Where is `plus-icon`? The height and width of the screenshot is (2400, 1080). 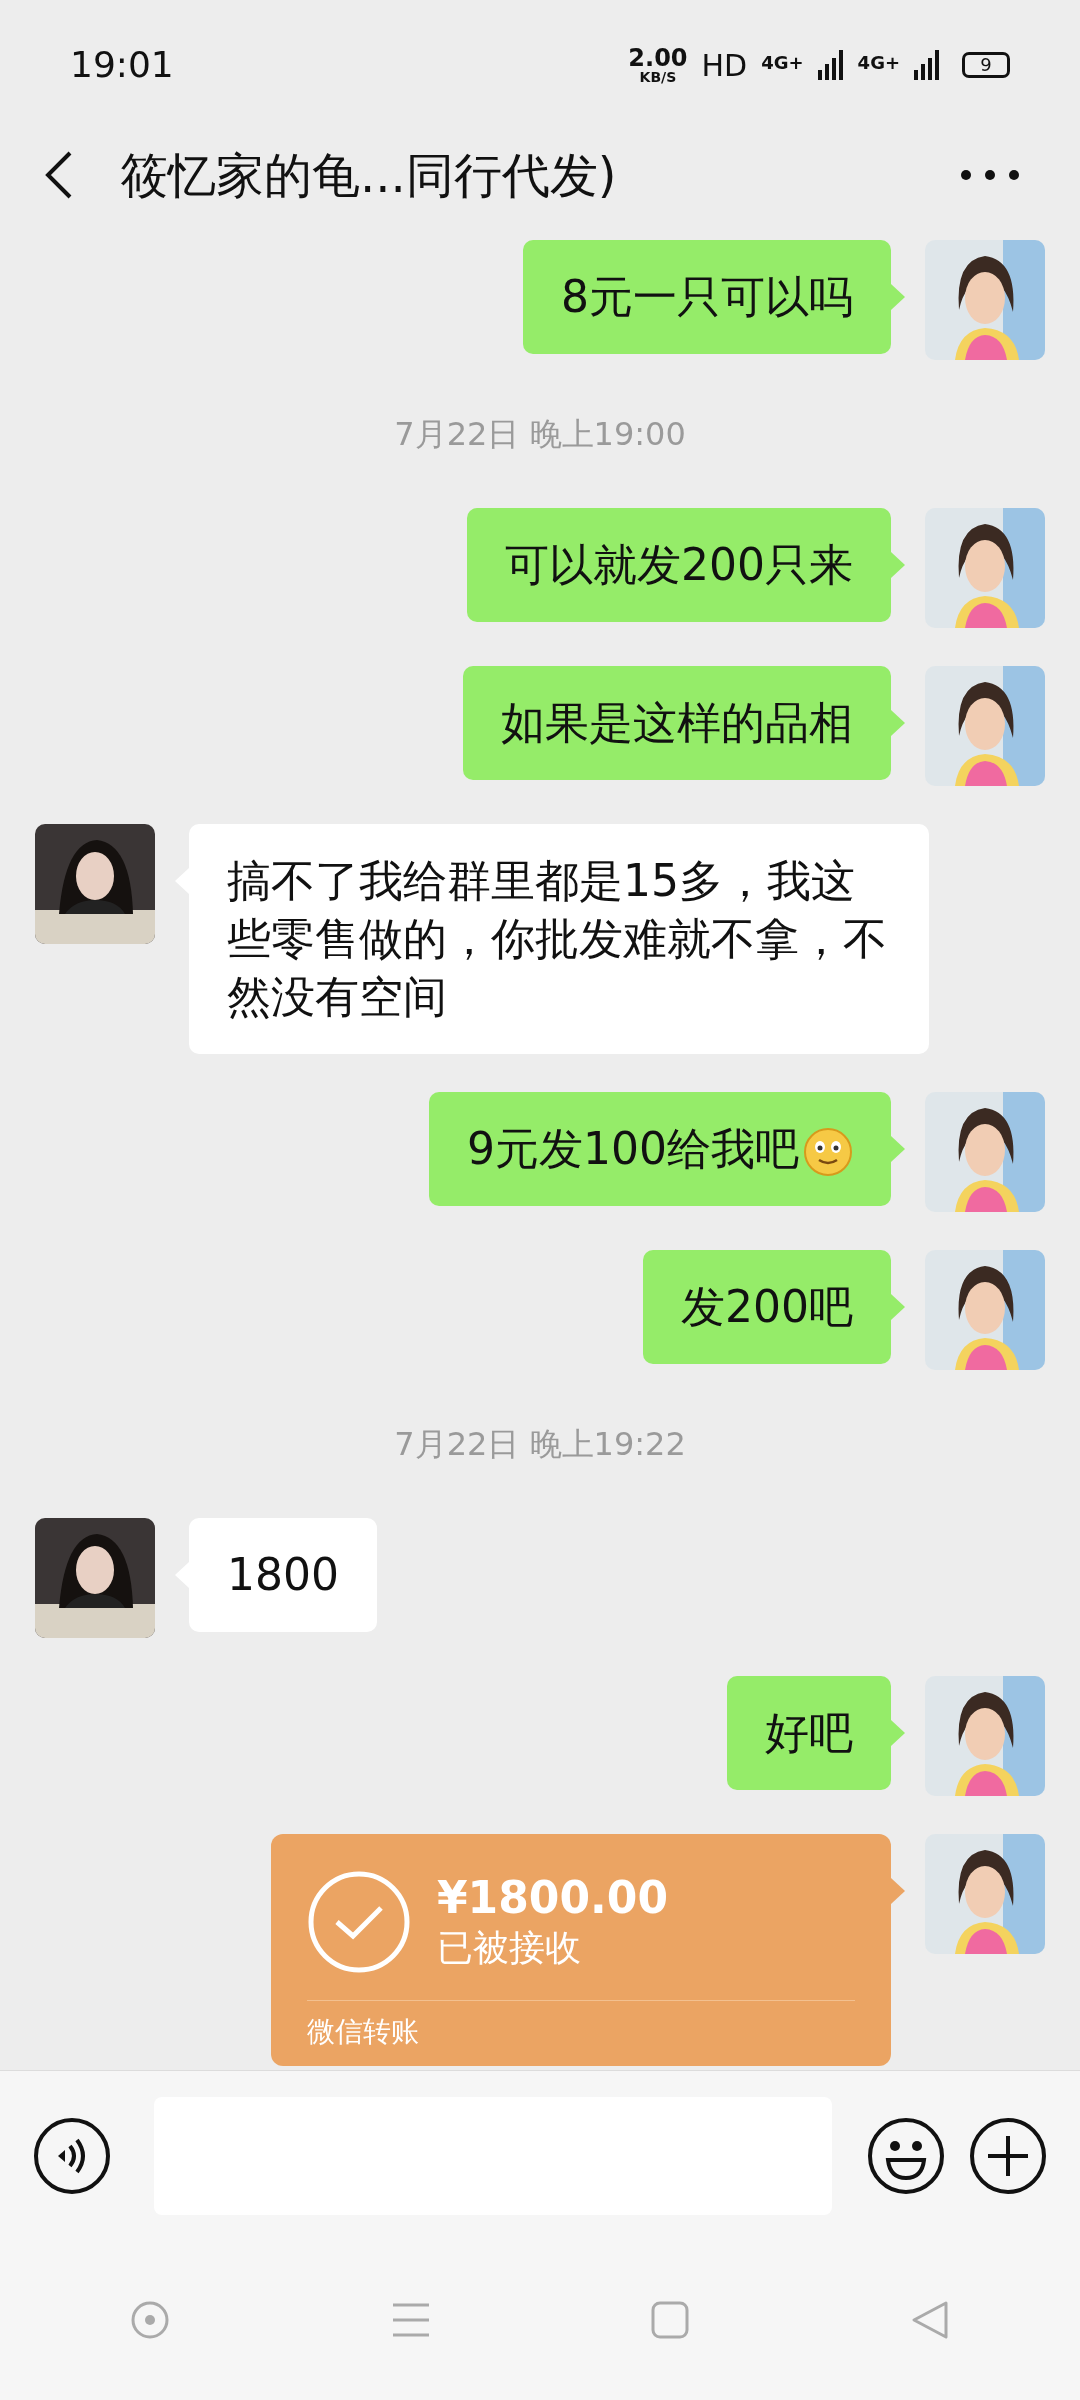 plus-icon is located at coordinates (1008, 2155).